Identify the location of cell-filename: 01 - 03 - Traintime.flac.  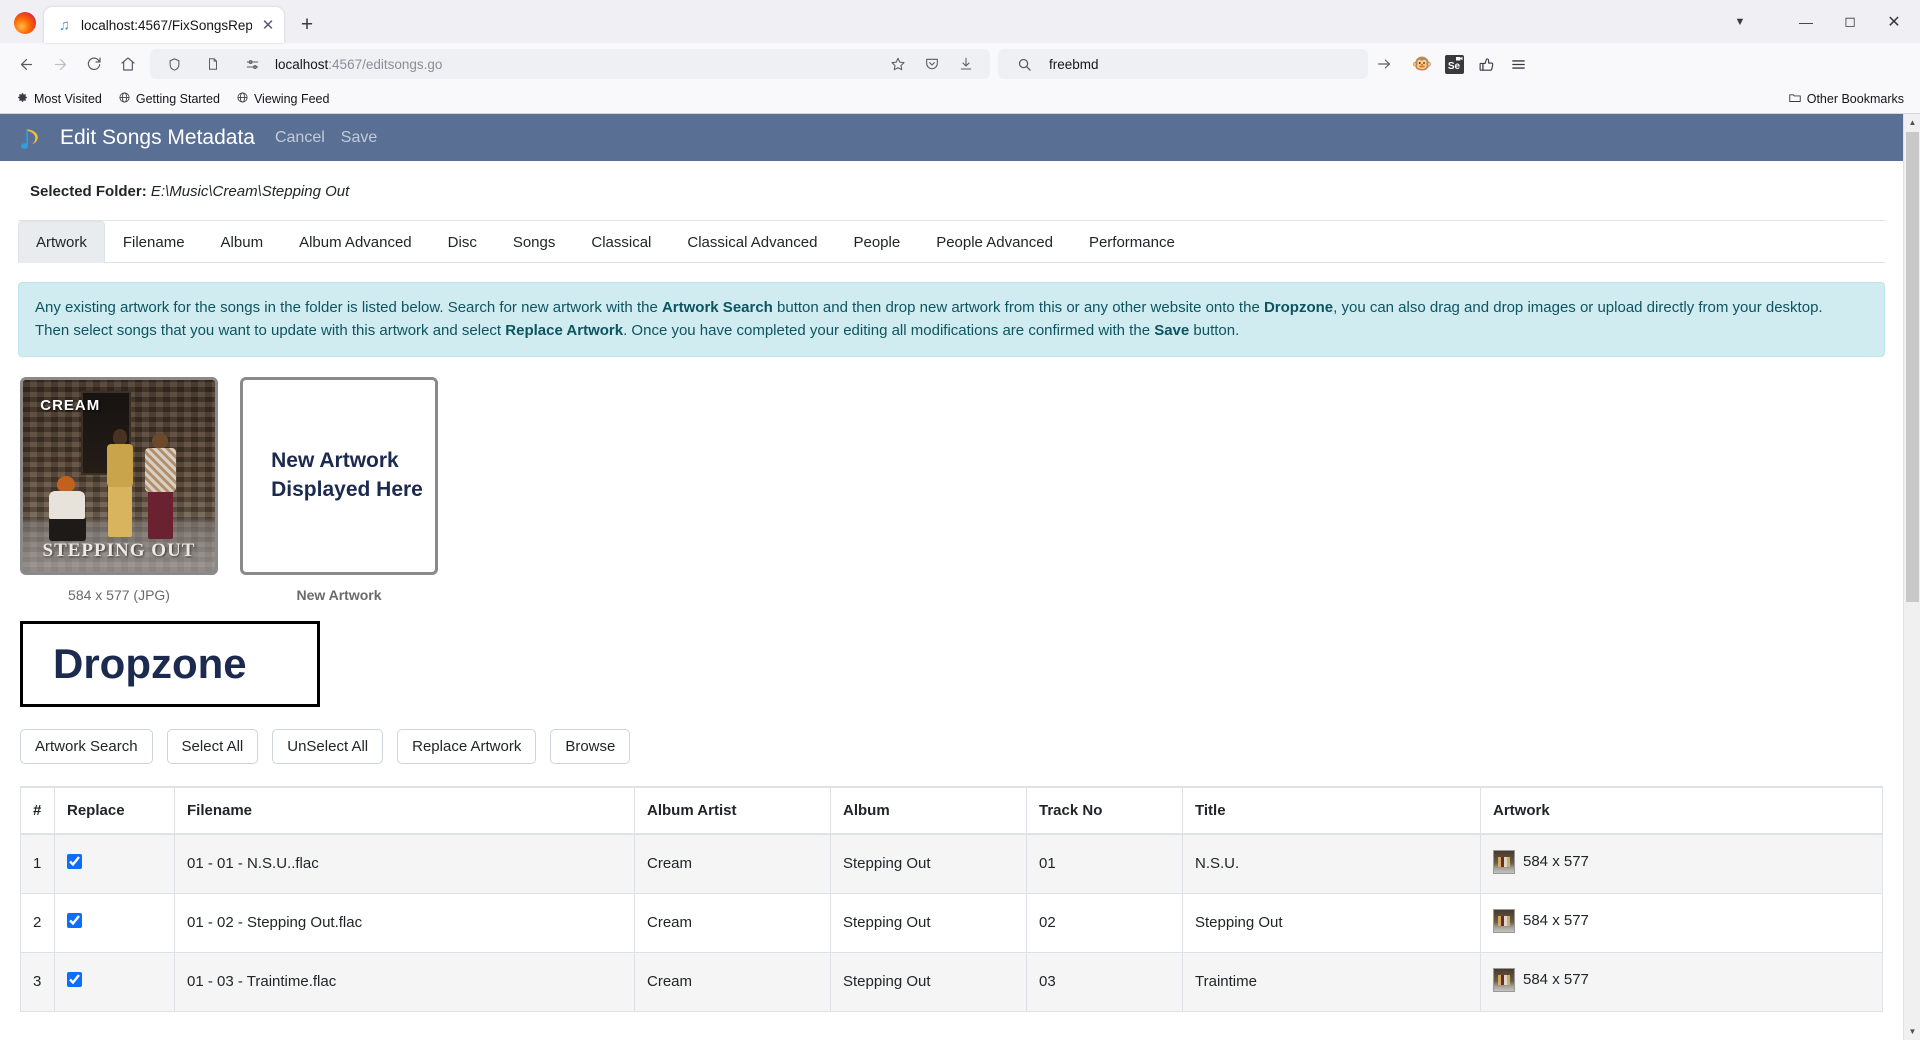
(404, 981).